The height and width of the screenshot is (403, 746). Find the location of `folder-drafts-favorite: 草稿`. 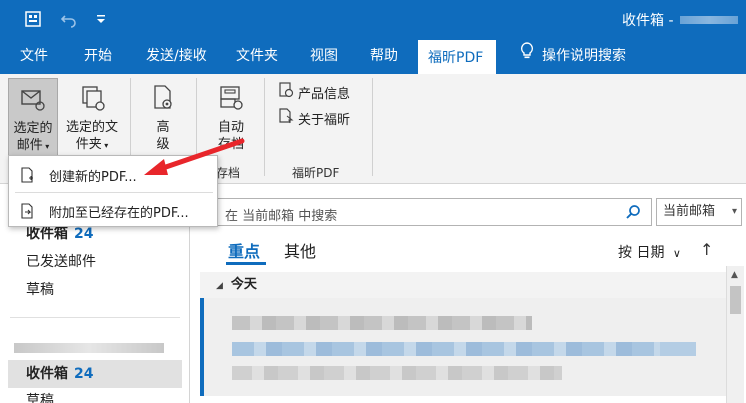

folder-drafts-favorite: 草稿 is located at coordinates (40, 289).